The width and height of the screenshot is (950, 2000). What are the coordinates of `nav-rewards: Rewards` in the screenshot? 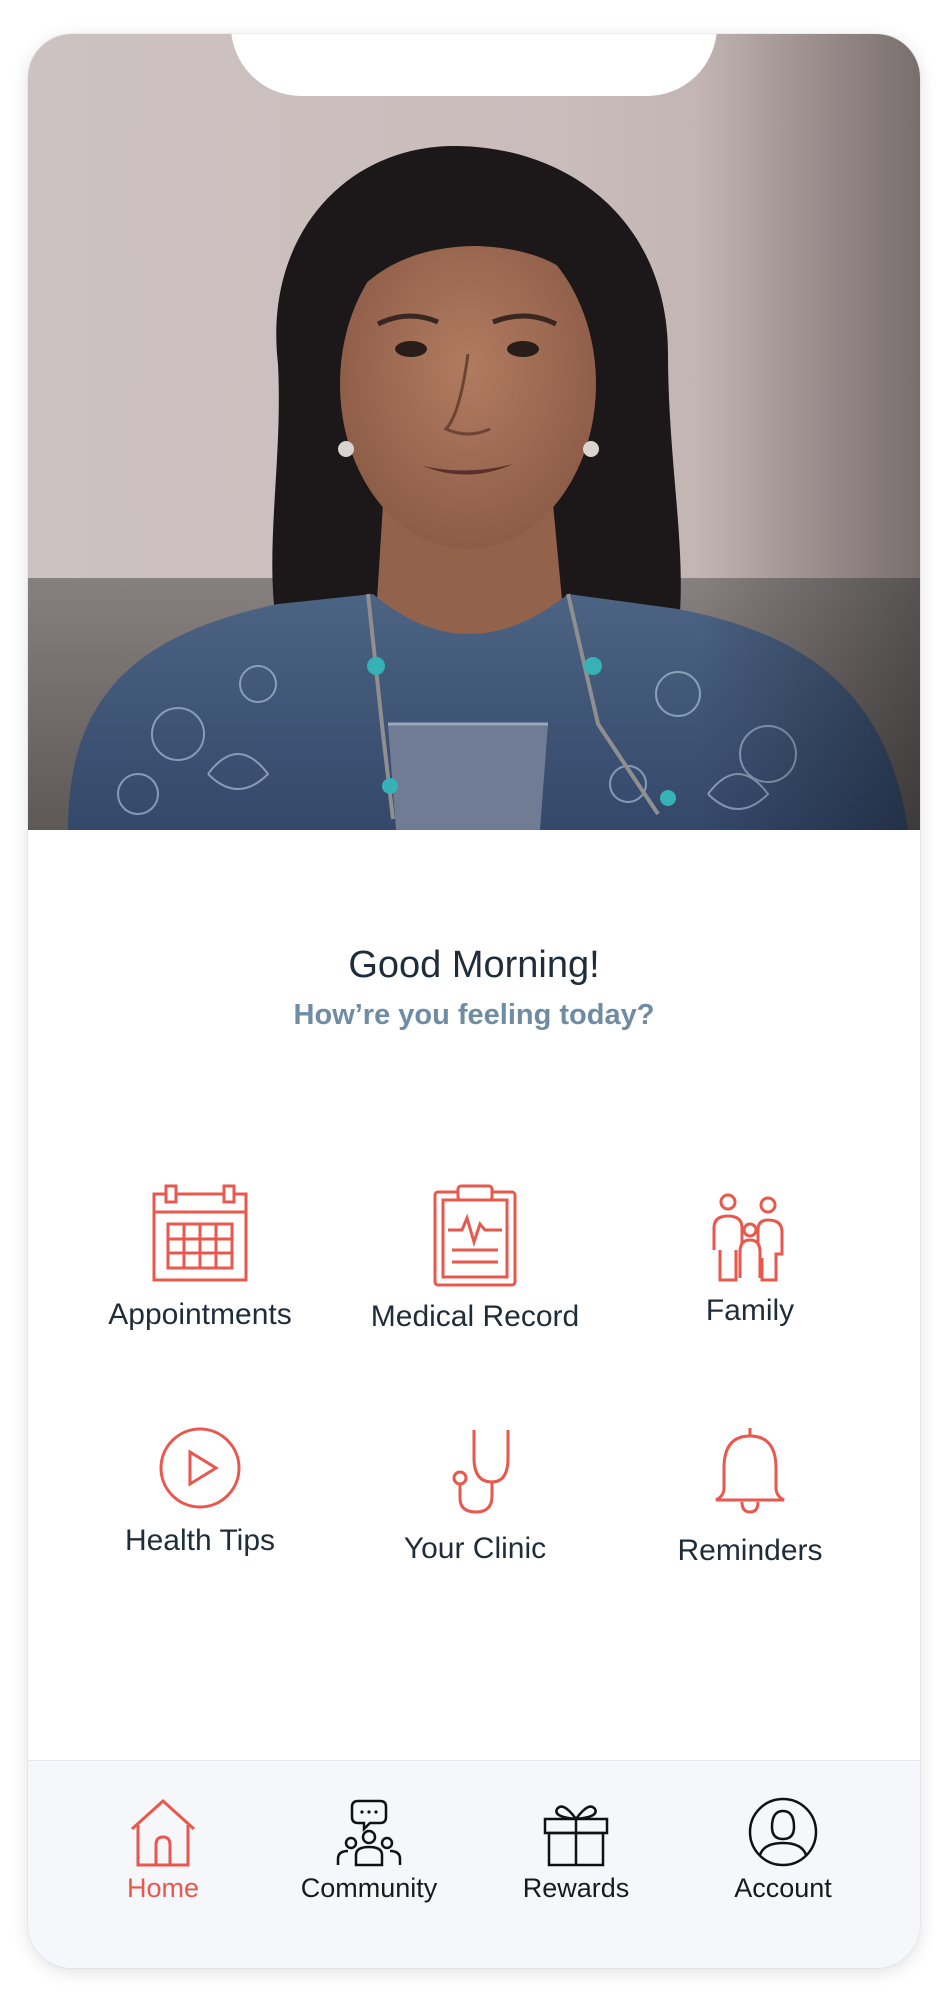 It's located at (576, 1850).